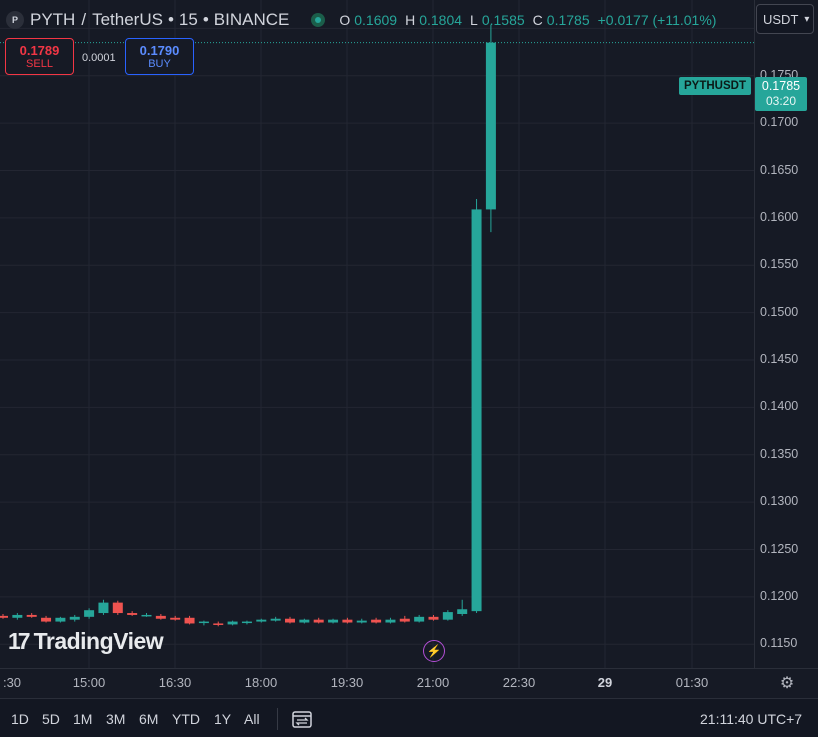 This screenshot has width=818, height=737. Describe the element at coordinates (52, 20) in the screenshot. I see `symbol-name: PYTH` at that location.